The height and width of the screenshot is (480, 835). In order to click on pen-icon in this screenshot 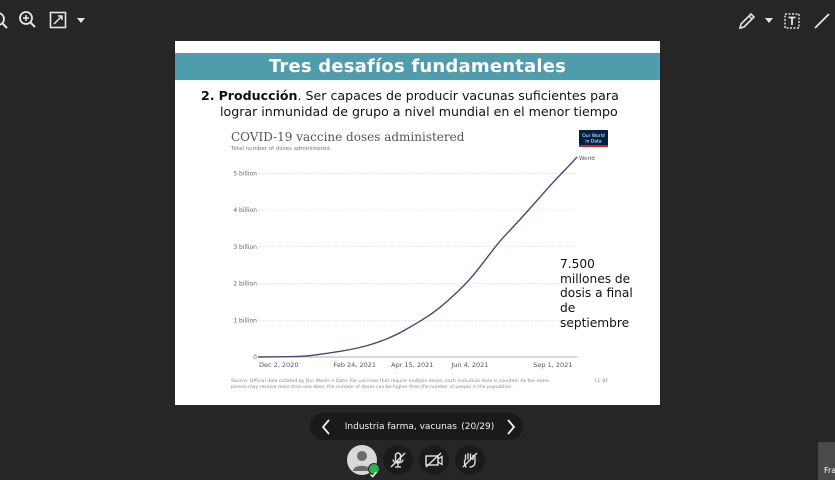, I will do `click(747, 21)`.